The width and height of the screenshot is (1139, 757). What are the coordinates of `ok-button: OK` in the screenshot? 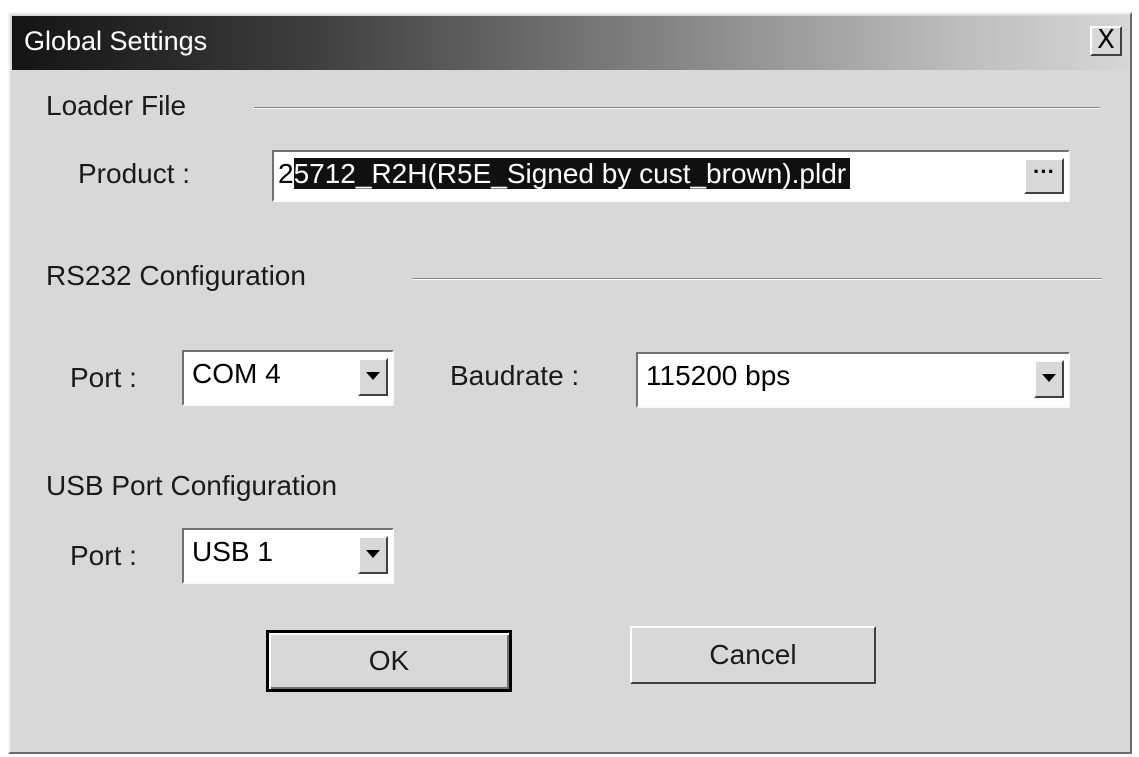 It's located at (389, 661).